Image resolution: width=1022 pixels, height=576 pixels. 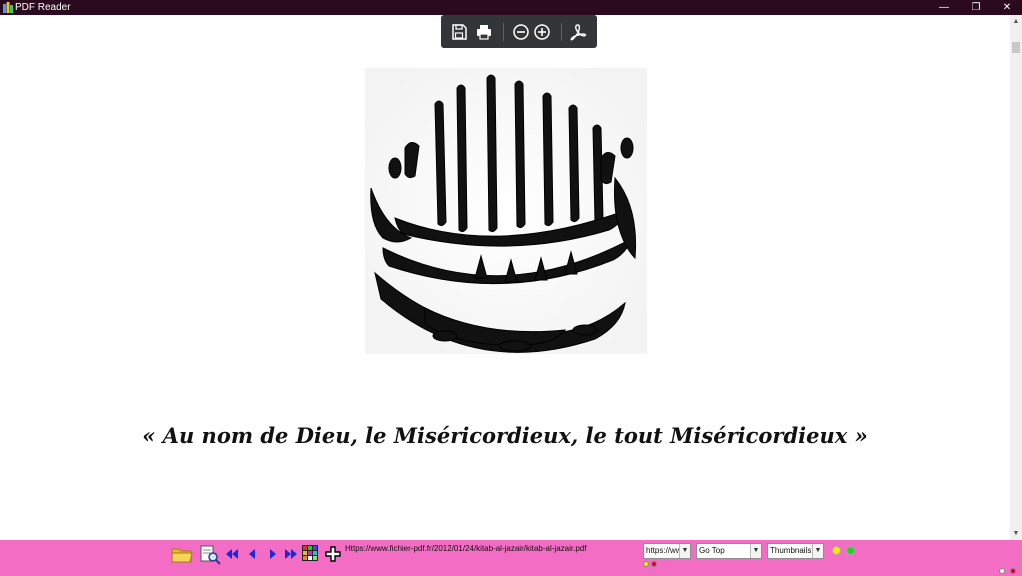 I want to click on add-icon, so click(x=333, y=554).